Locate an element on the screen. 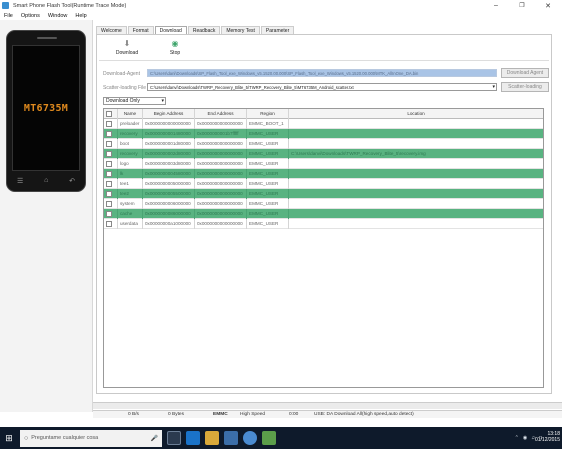 Image resolution: width=562 pixels, height=449 pixels. header-name: Name is located at coordinates (130, 114).